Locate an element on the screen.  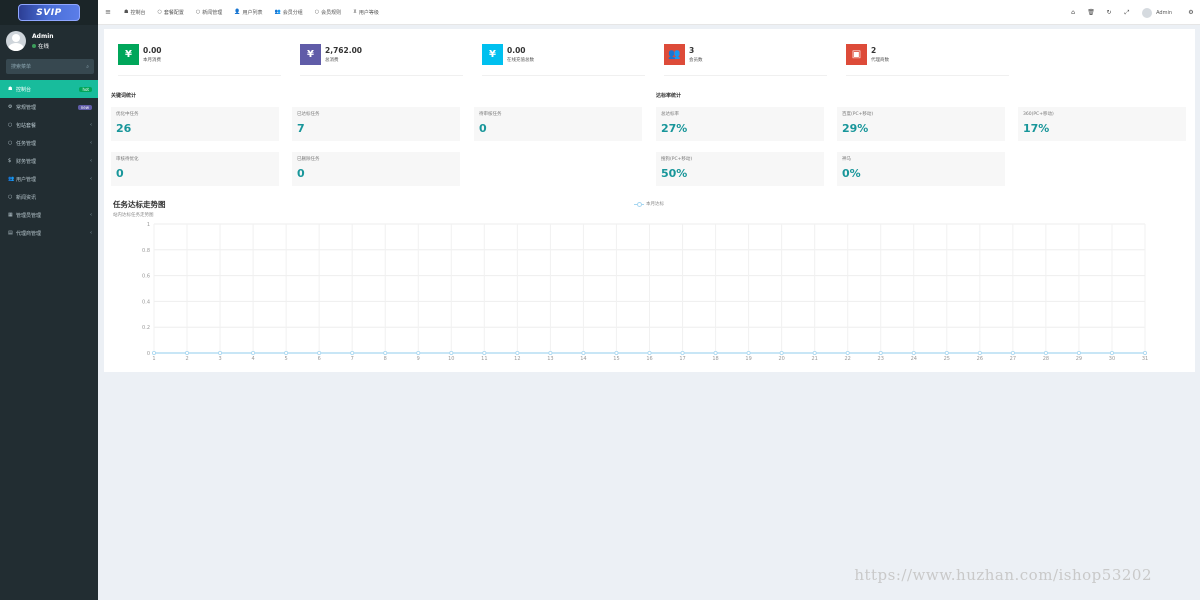
refresh-icon: ↻ is located at coordinates (1109, 13).